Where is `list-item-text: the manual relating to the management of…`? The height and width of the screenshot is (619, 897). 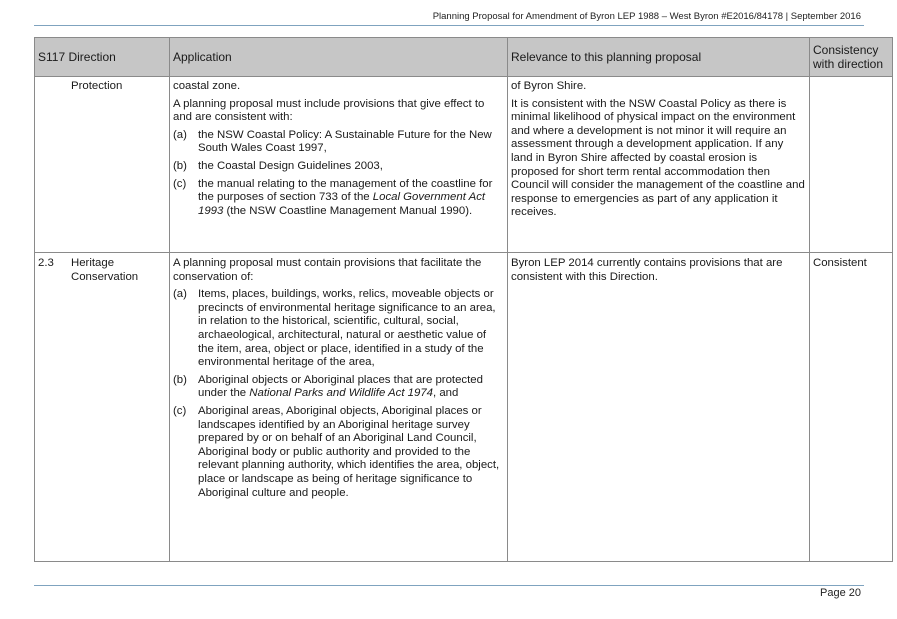 list-item-text: the manual relating to the management of… is located at coordinates (351, 198).